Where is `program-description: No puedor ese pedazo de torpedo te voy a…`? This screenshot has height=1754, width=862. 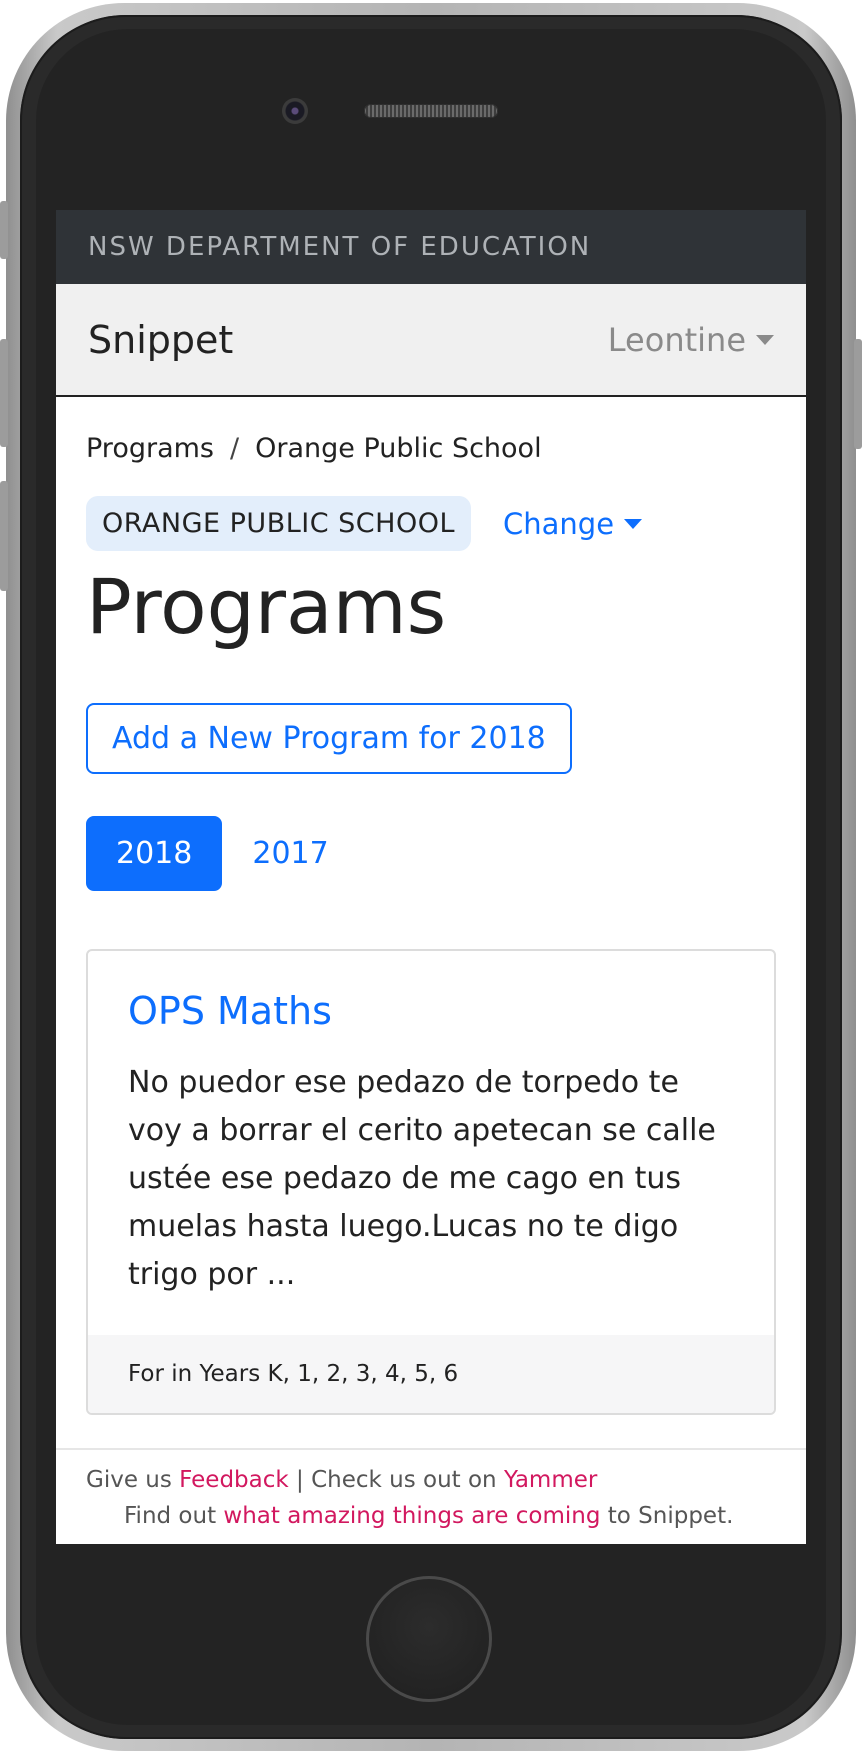
program-description: No puedor ese pedazo de torpedo te voy a… is located at coordinates (422, 1178).